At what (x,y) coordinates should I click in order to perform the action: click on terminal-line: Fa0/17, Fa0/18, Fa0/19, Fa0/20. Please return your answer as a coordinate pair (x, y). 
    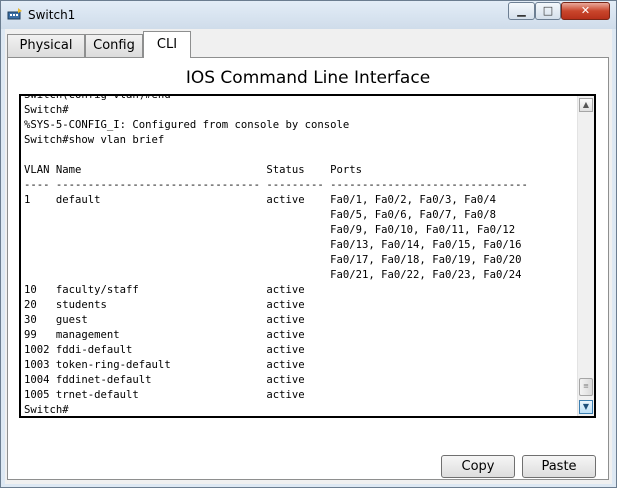
    Looking at the image, I should click on (273, 260).